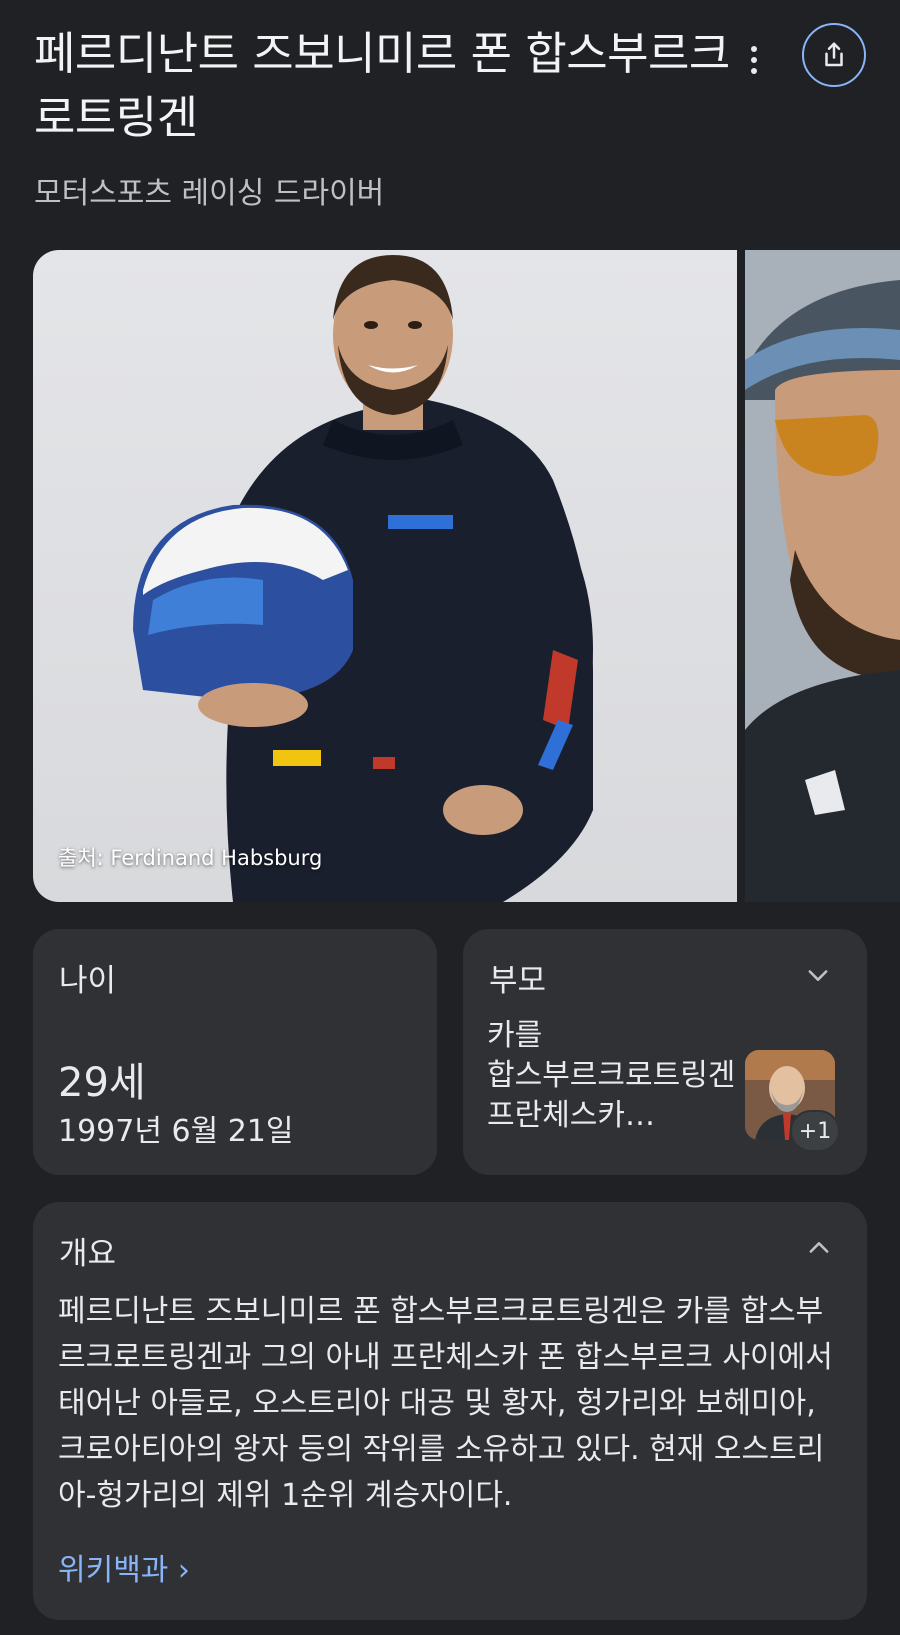 The image size is (900, 1635). What do you see at coordinates (819, 1248) in the screenshot?
I see `chevron-up-icon` at bounding box center [819, 1248].